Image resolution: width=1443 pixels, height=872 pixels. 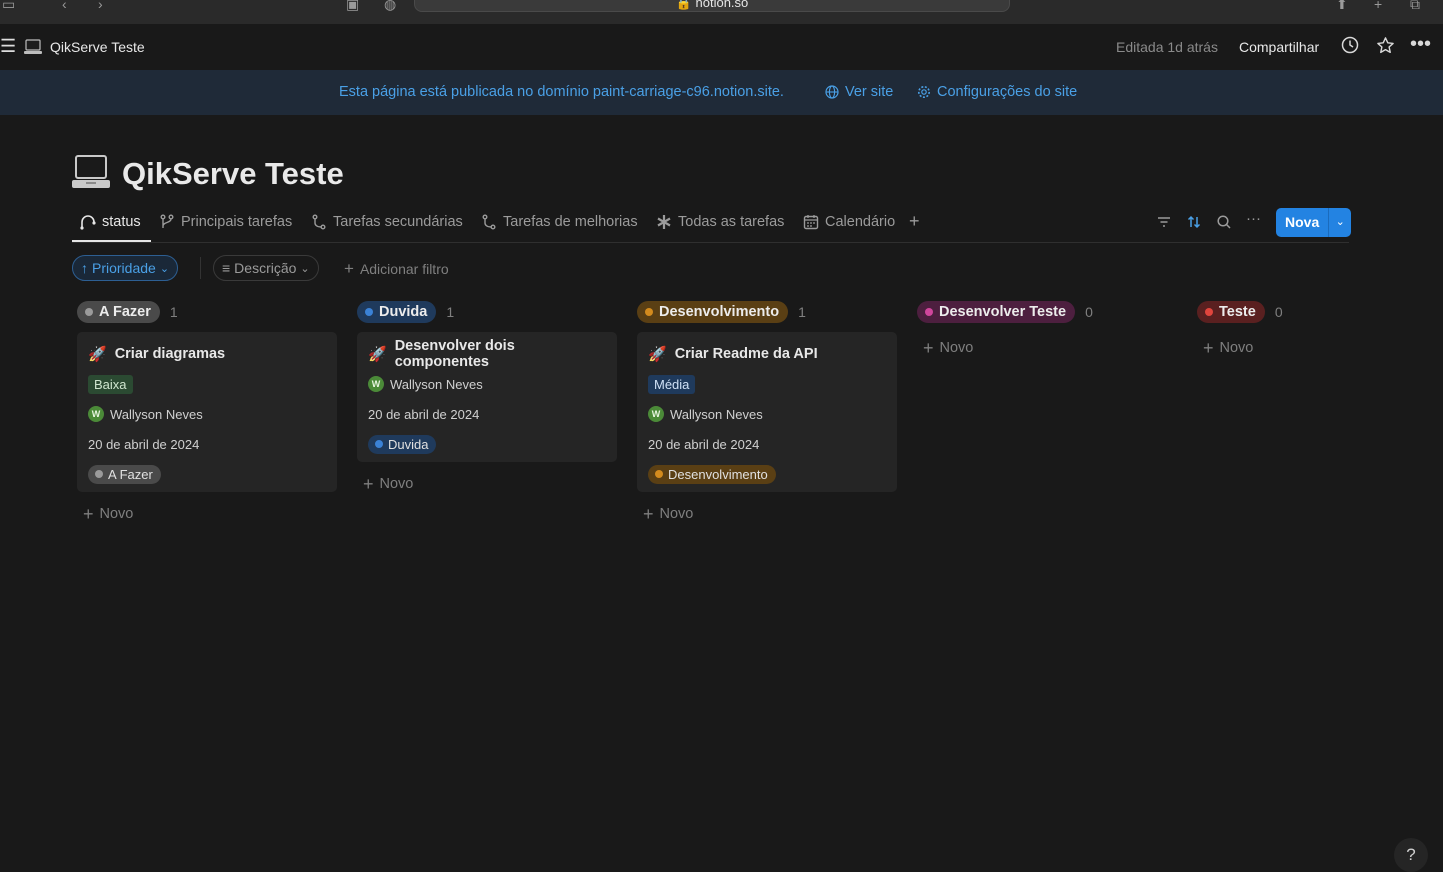 What do you see at coordinates (319, 222) in the screenshot?
I see `subtask-icon` at bounding box center [319, 222].